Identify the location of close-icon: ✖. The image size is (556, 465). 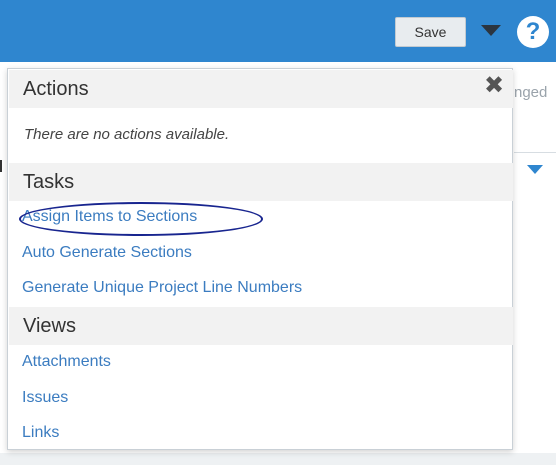
(494, 86).